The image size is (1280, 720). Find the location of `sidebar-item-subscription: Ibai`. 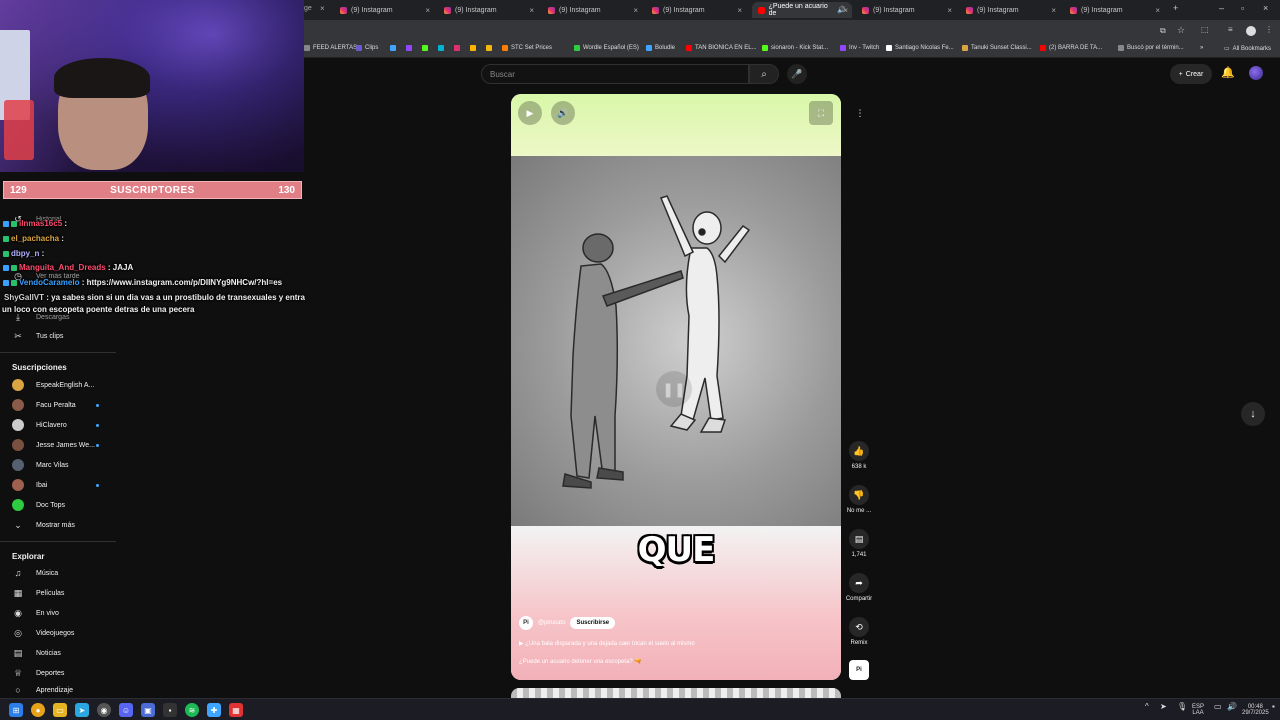

sidebar-item-subscription: Ibai is located at coordinates (58, 485).